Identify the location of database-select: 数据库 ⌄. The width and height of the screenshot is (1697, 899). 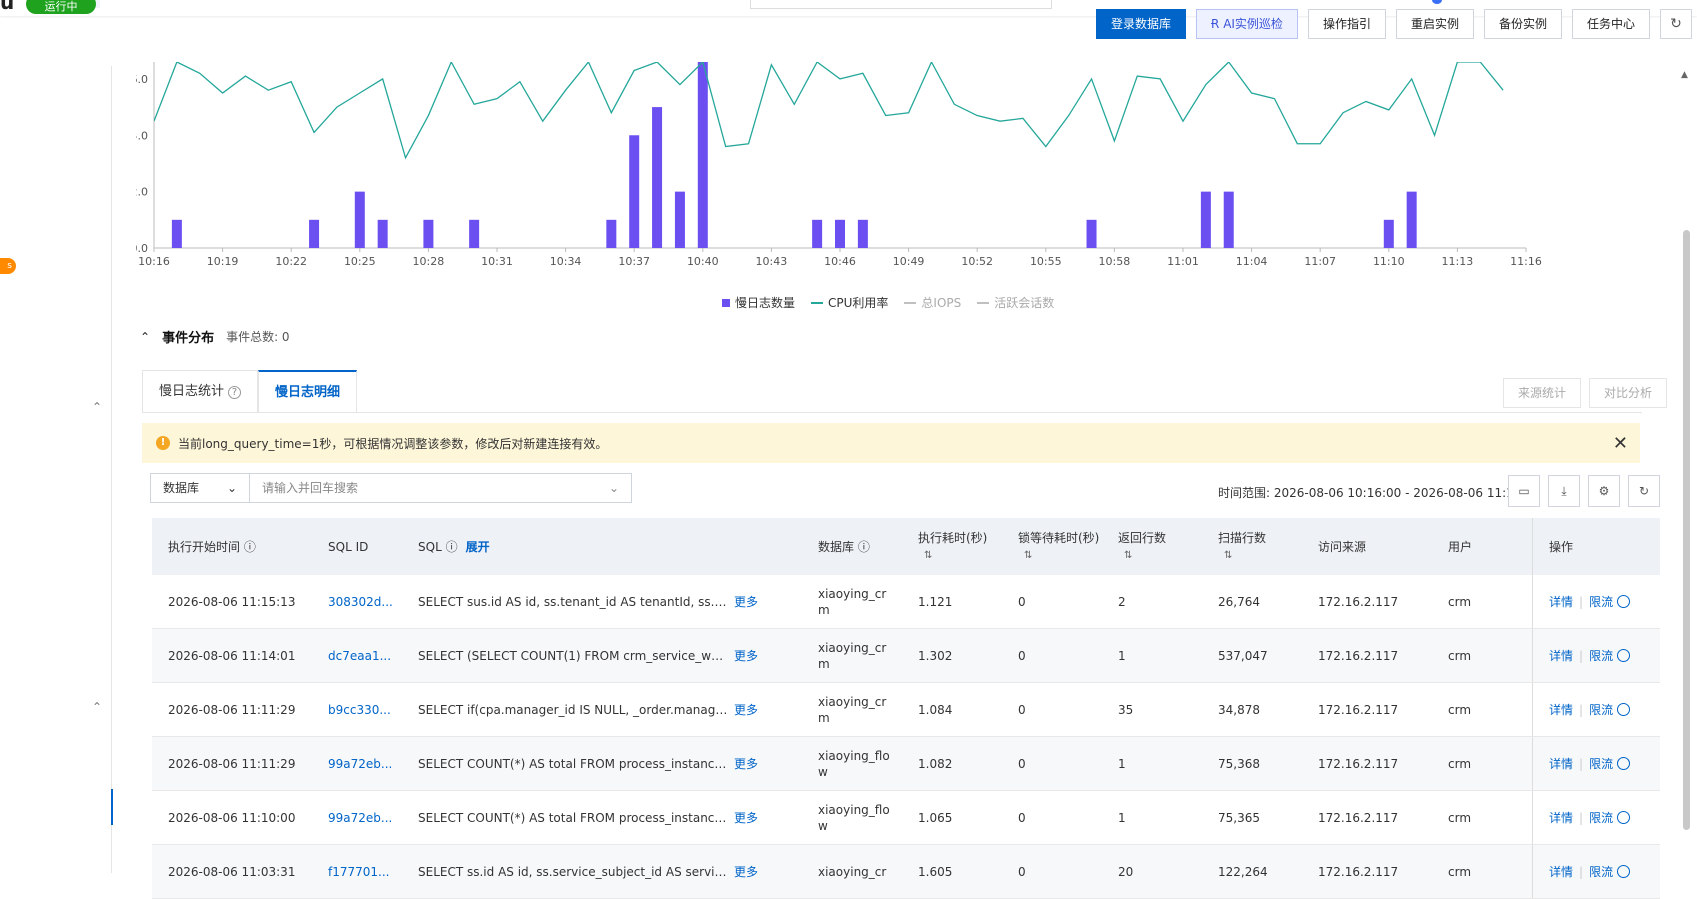
(200, 488).